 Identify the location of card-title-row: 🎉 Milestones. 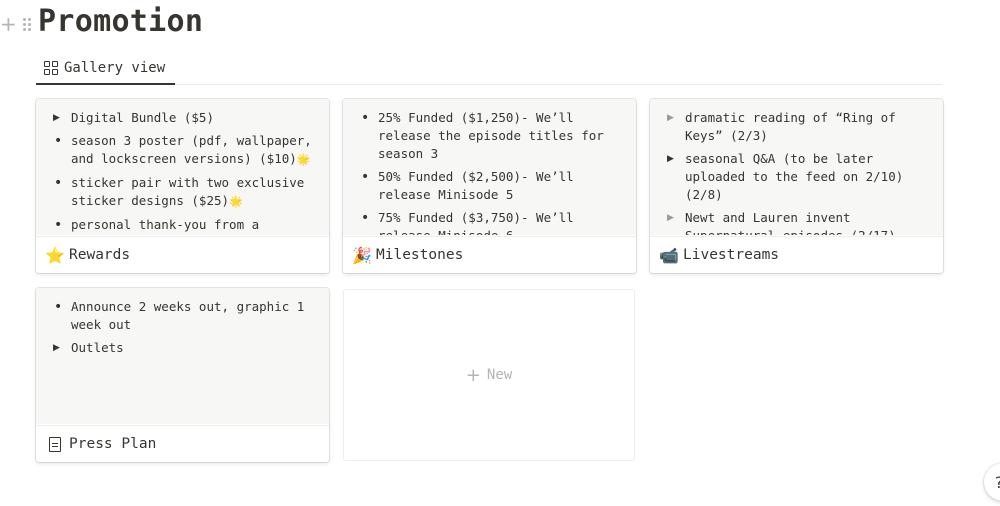
(489, 254).